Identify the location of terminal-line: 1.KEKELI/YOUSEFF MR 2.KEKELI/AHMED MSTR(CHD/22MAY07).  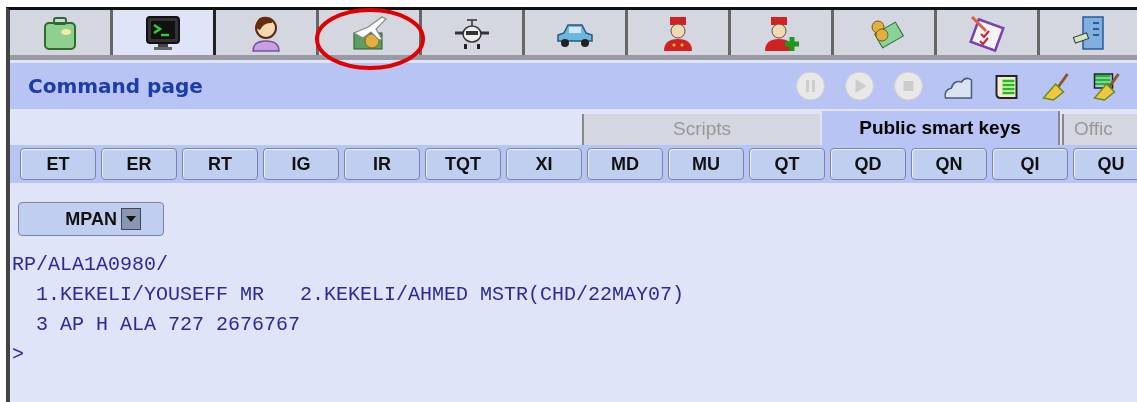
(360, 295).